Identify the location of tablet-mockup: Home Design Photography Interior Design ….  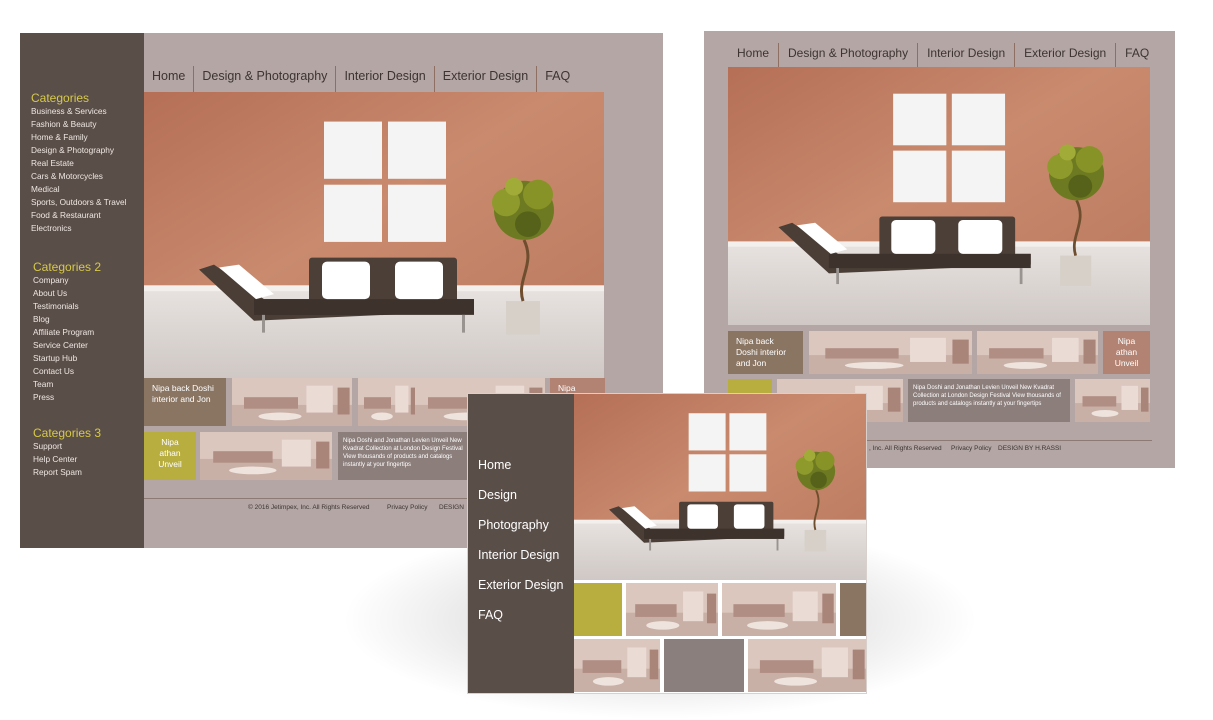
(667, 543).